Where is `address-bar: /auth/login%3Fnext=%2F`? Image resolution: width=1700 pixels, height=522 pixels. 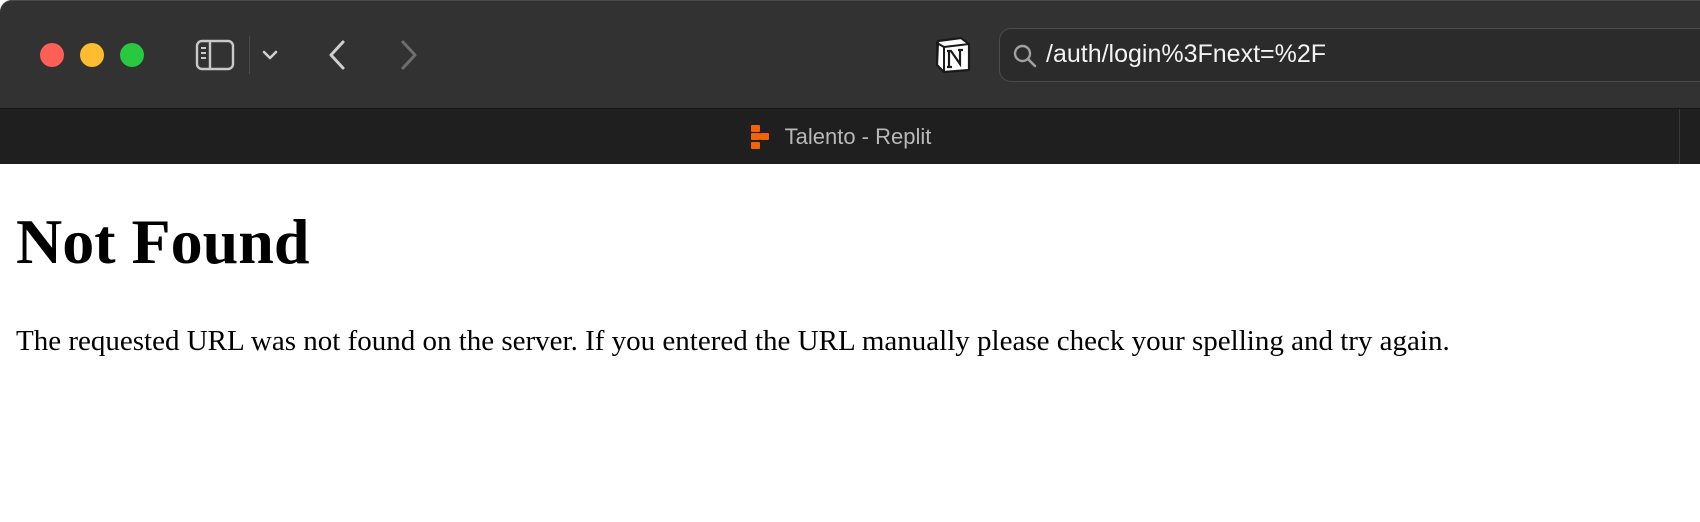 address-bar: /auth/login%3Fnext=%2F is located at coordinates (1349, 55).